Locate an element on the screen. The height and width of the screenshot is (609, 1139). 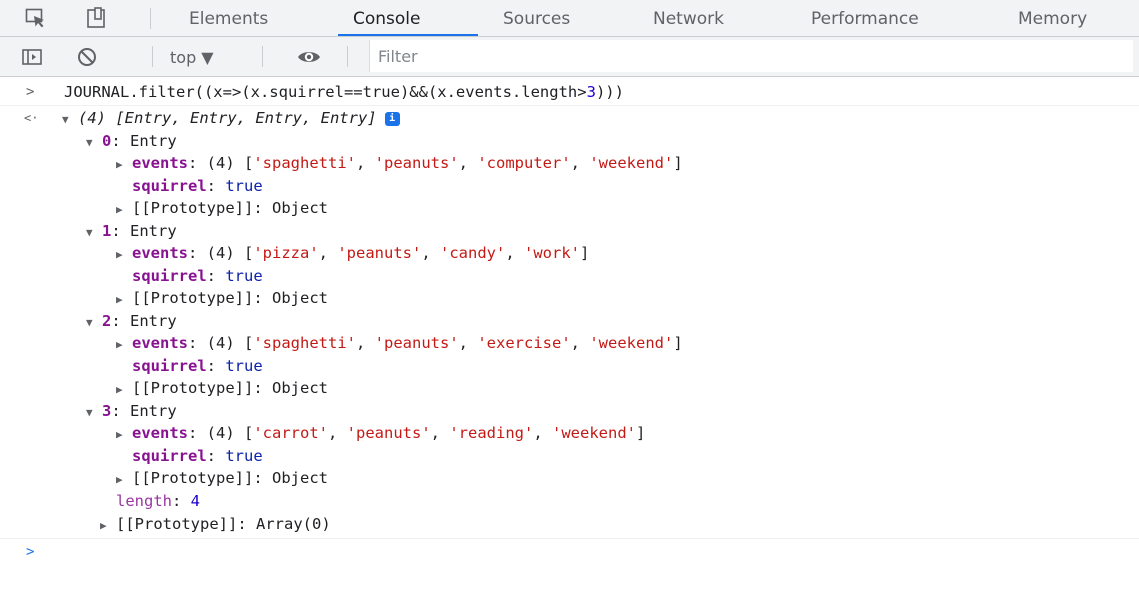
tab-elements: Elements is located at coordinates (228, 18).